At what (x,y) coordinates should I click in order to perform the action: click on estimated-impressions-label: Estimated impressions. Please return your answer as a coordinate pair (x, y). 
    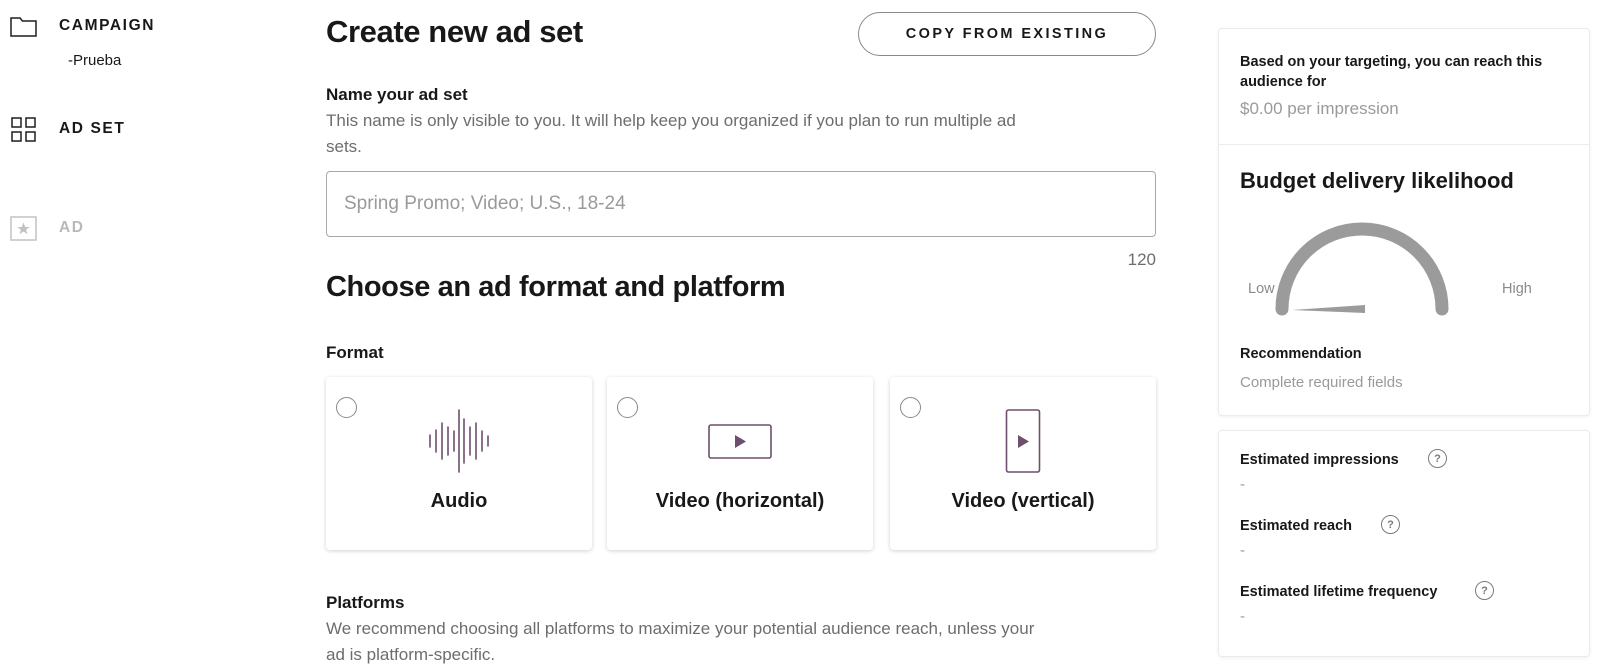
    Looking at the image, I should click on (1319, 460).